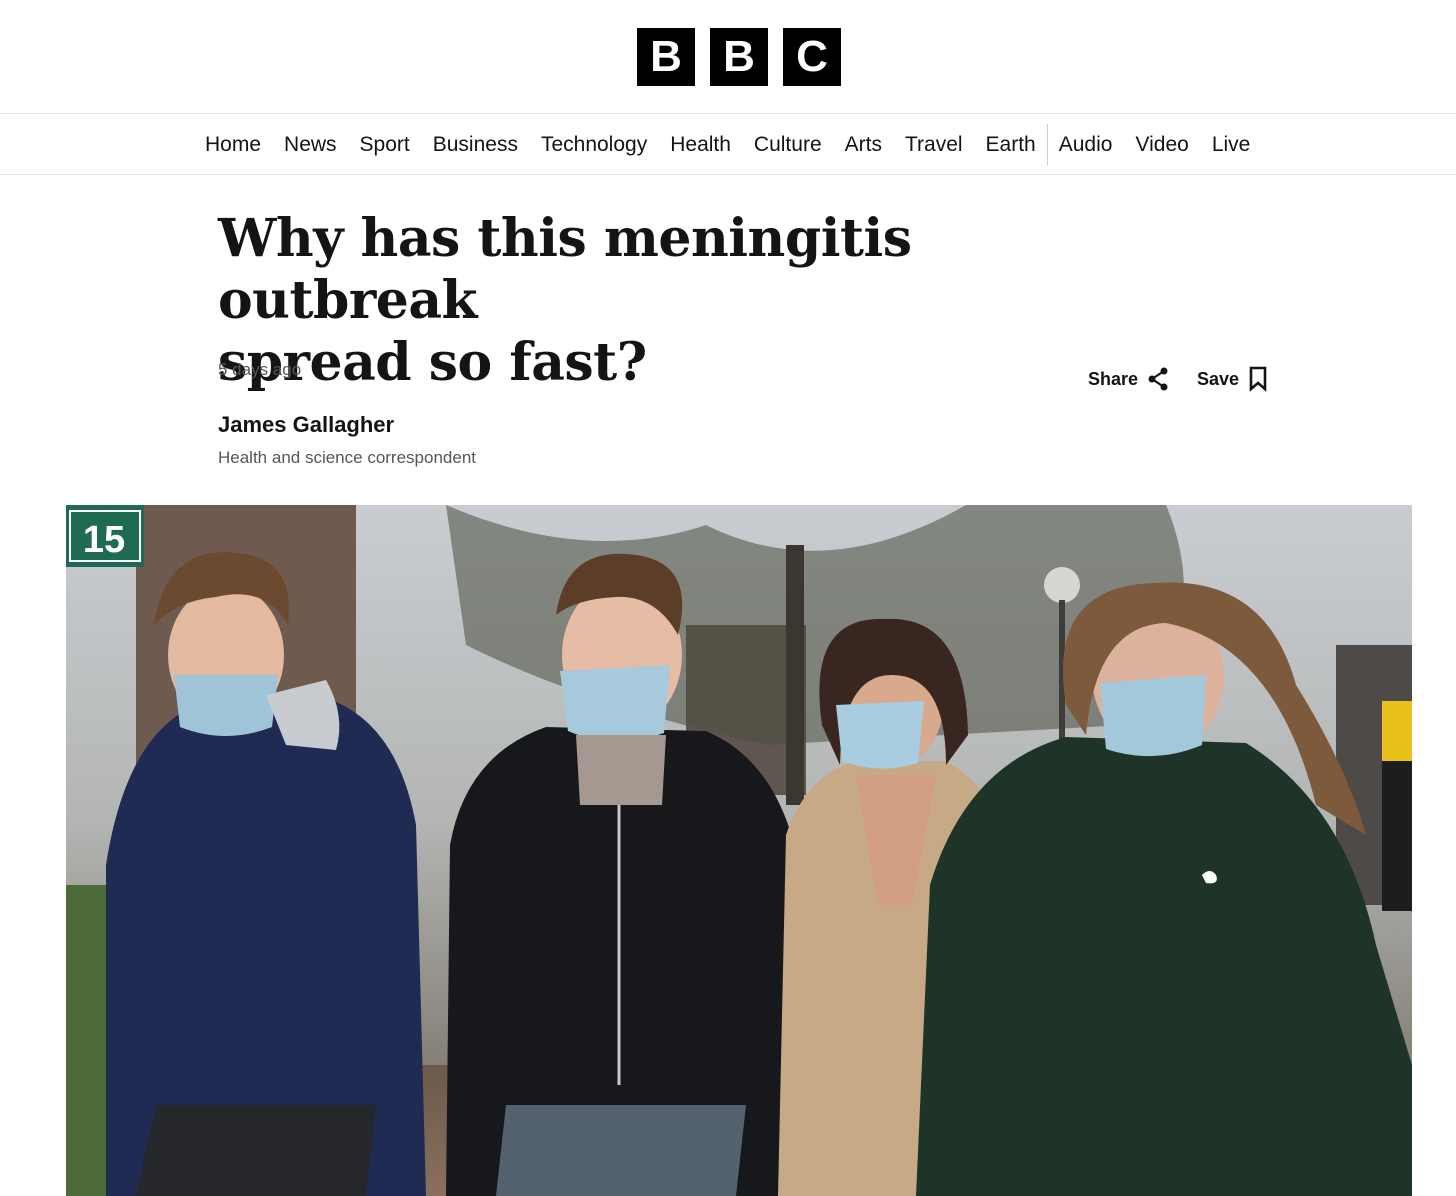 This screenshot has height=1196, width=1456. What do you see at coordinates (1011, 145) in the screenshot?
I see `nav-item-earth: Earth` at bounding box center [1011, 145].